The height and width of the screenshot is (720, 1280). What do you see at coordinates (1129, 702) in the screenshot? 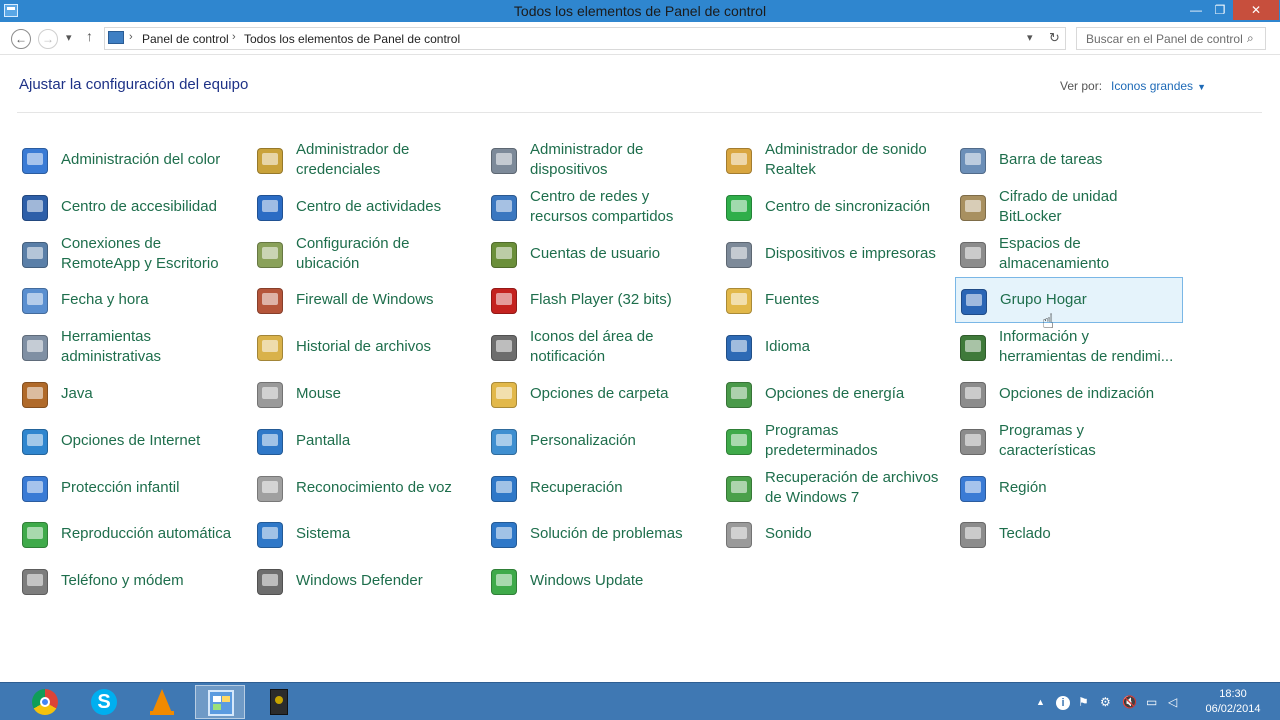
I see `volume-muted-tray-icon: 🔇` at bounding box center [1129, 702].